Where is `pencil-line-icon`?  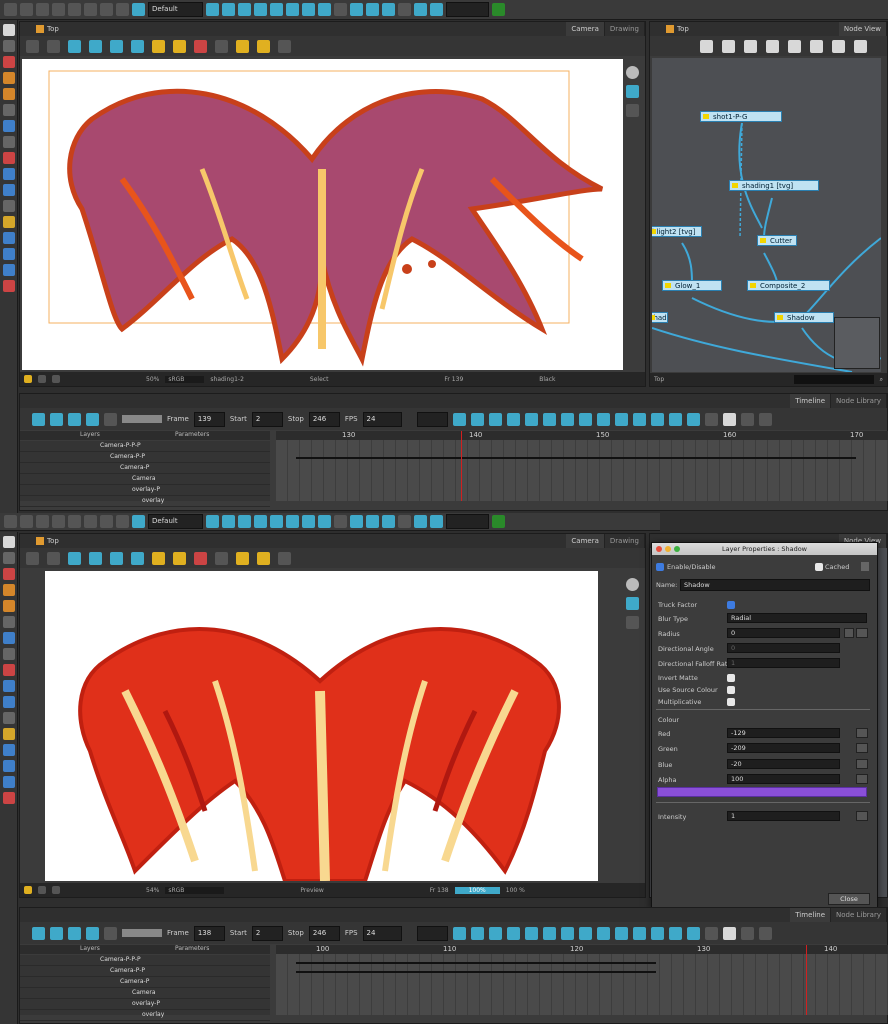
pencil-line-icon is located at coordinates (200, 558).